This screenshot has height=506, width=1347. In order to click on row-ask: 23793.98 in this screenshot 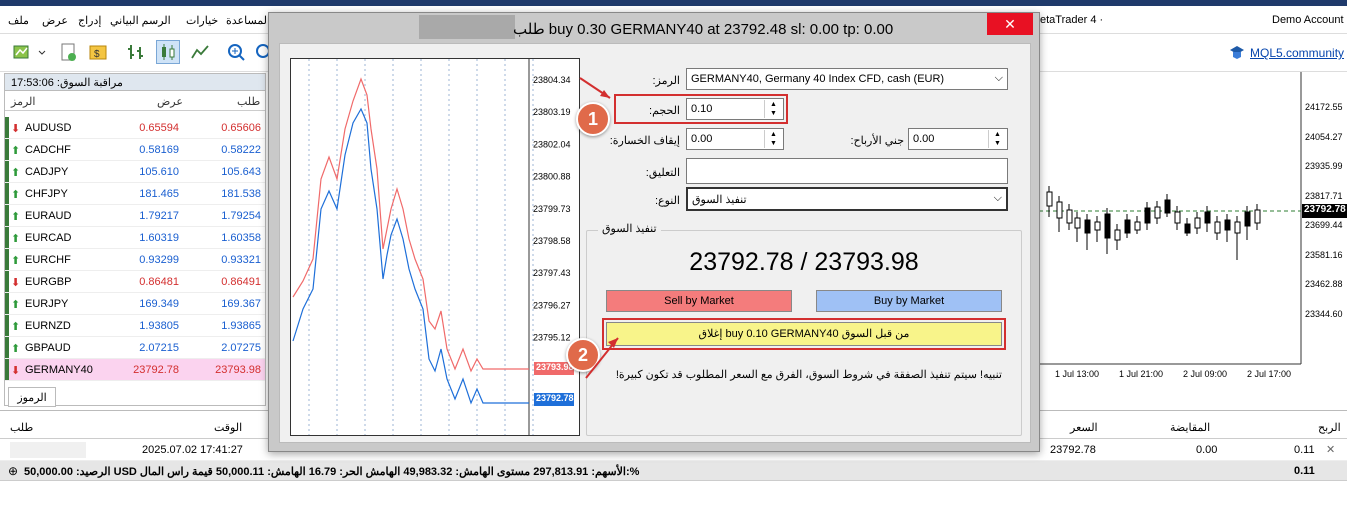, I will do `click(238, 370)`.